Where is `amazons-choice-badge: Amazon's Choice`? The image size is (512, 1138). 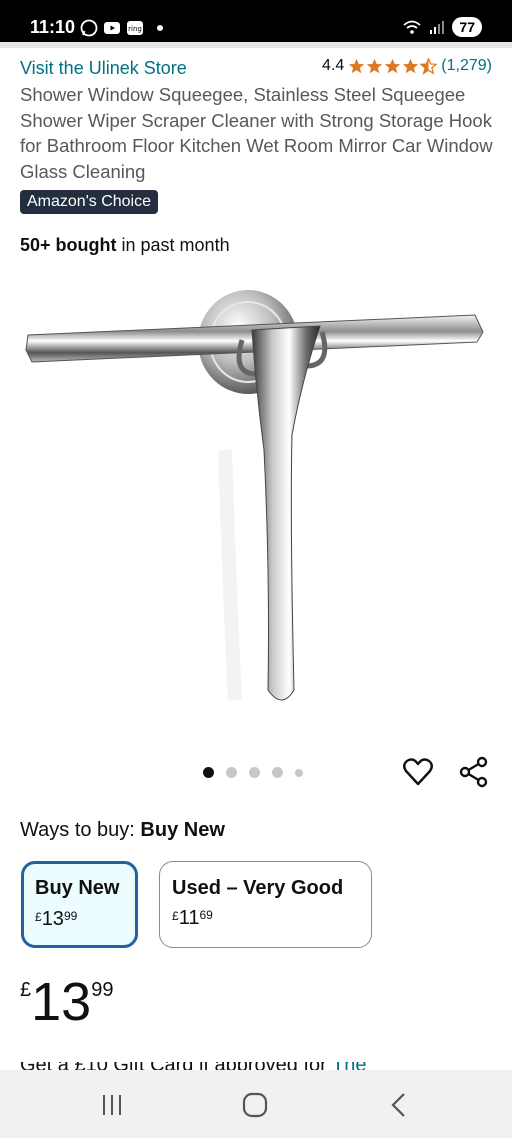 amazons-choice-badge: Amazon's Choice is located at coordinates (89, 202).